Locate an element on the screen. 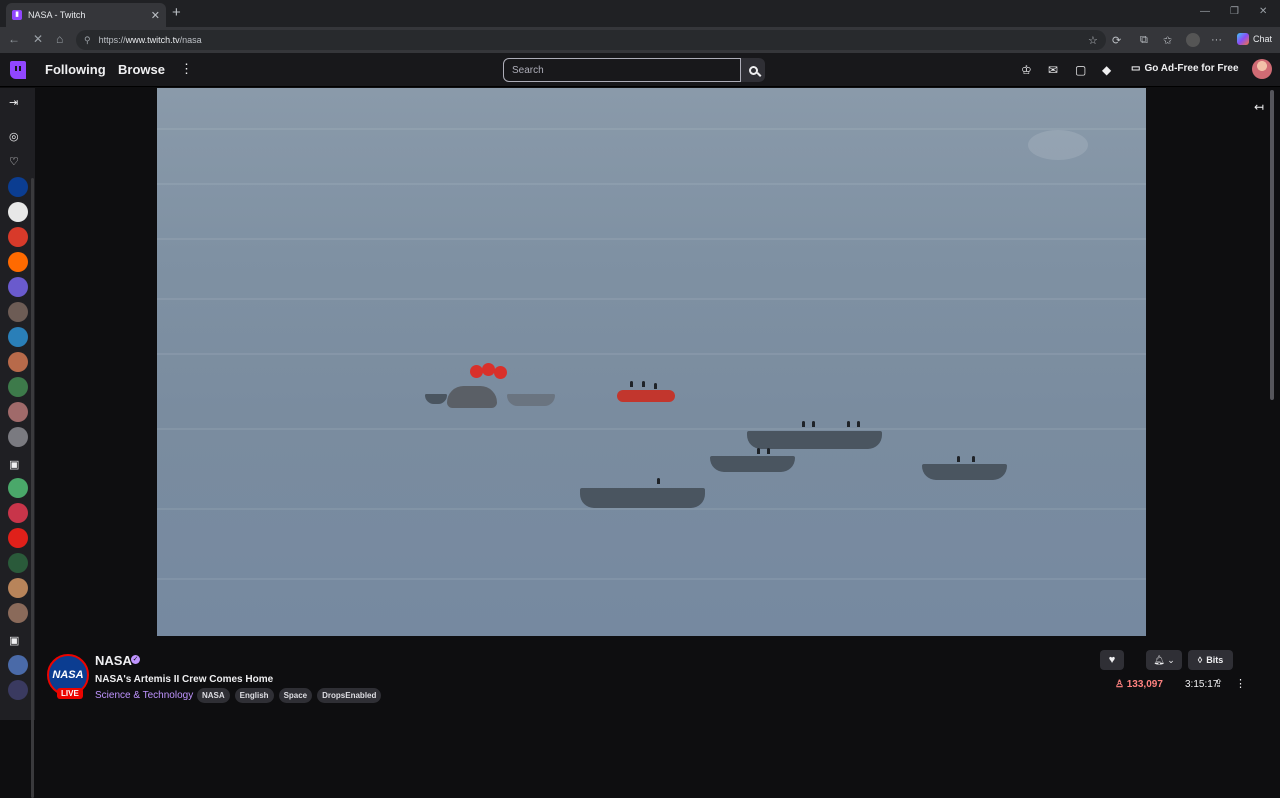 The image size is (1280, 798). sidebar-scrollbar is located at coordinates (32, 488).